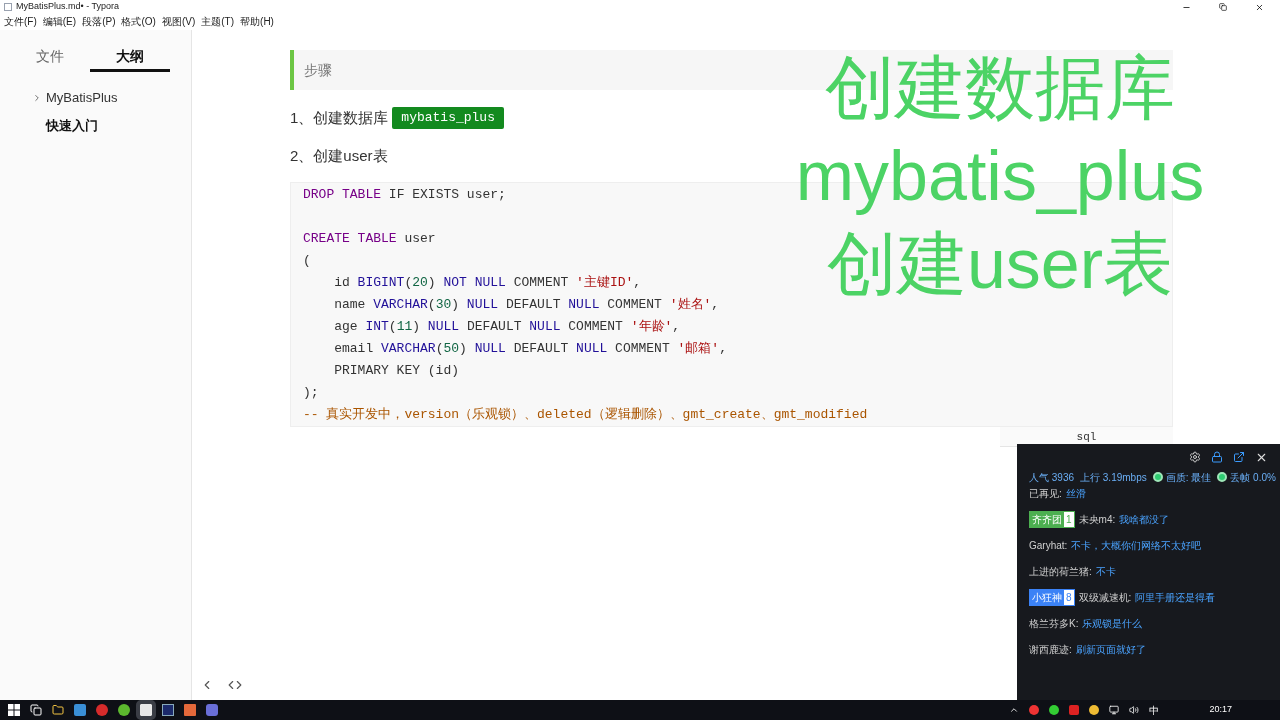 The width and height of the screenshot is (1280, 720). Describe the element at coordinates (1105, 571) in the screenshot. I see `chat-message: 不卡` at that location.